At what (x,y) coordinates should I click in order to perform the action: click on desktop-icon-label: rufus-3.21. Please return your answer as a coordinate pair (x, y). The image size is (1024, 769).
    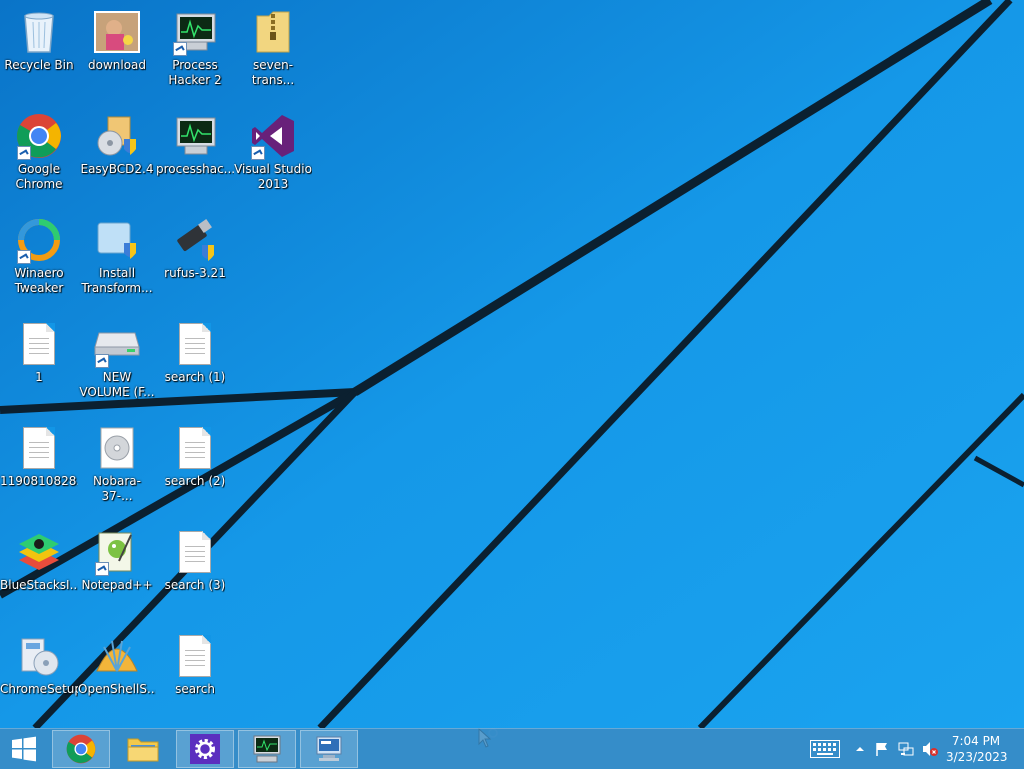
    Looking at the image, I should click on (195, 273).